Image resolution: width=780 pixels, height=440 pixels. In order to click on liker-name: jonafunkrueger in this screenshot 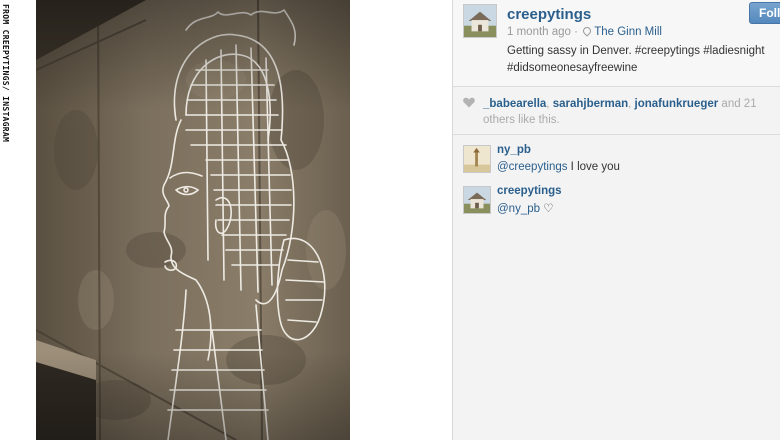, I will do `click(677, 104)`.